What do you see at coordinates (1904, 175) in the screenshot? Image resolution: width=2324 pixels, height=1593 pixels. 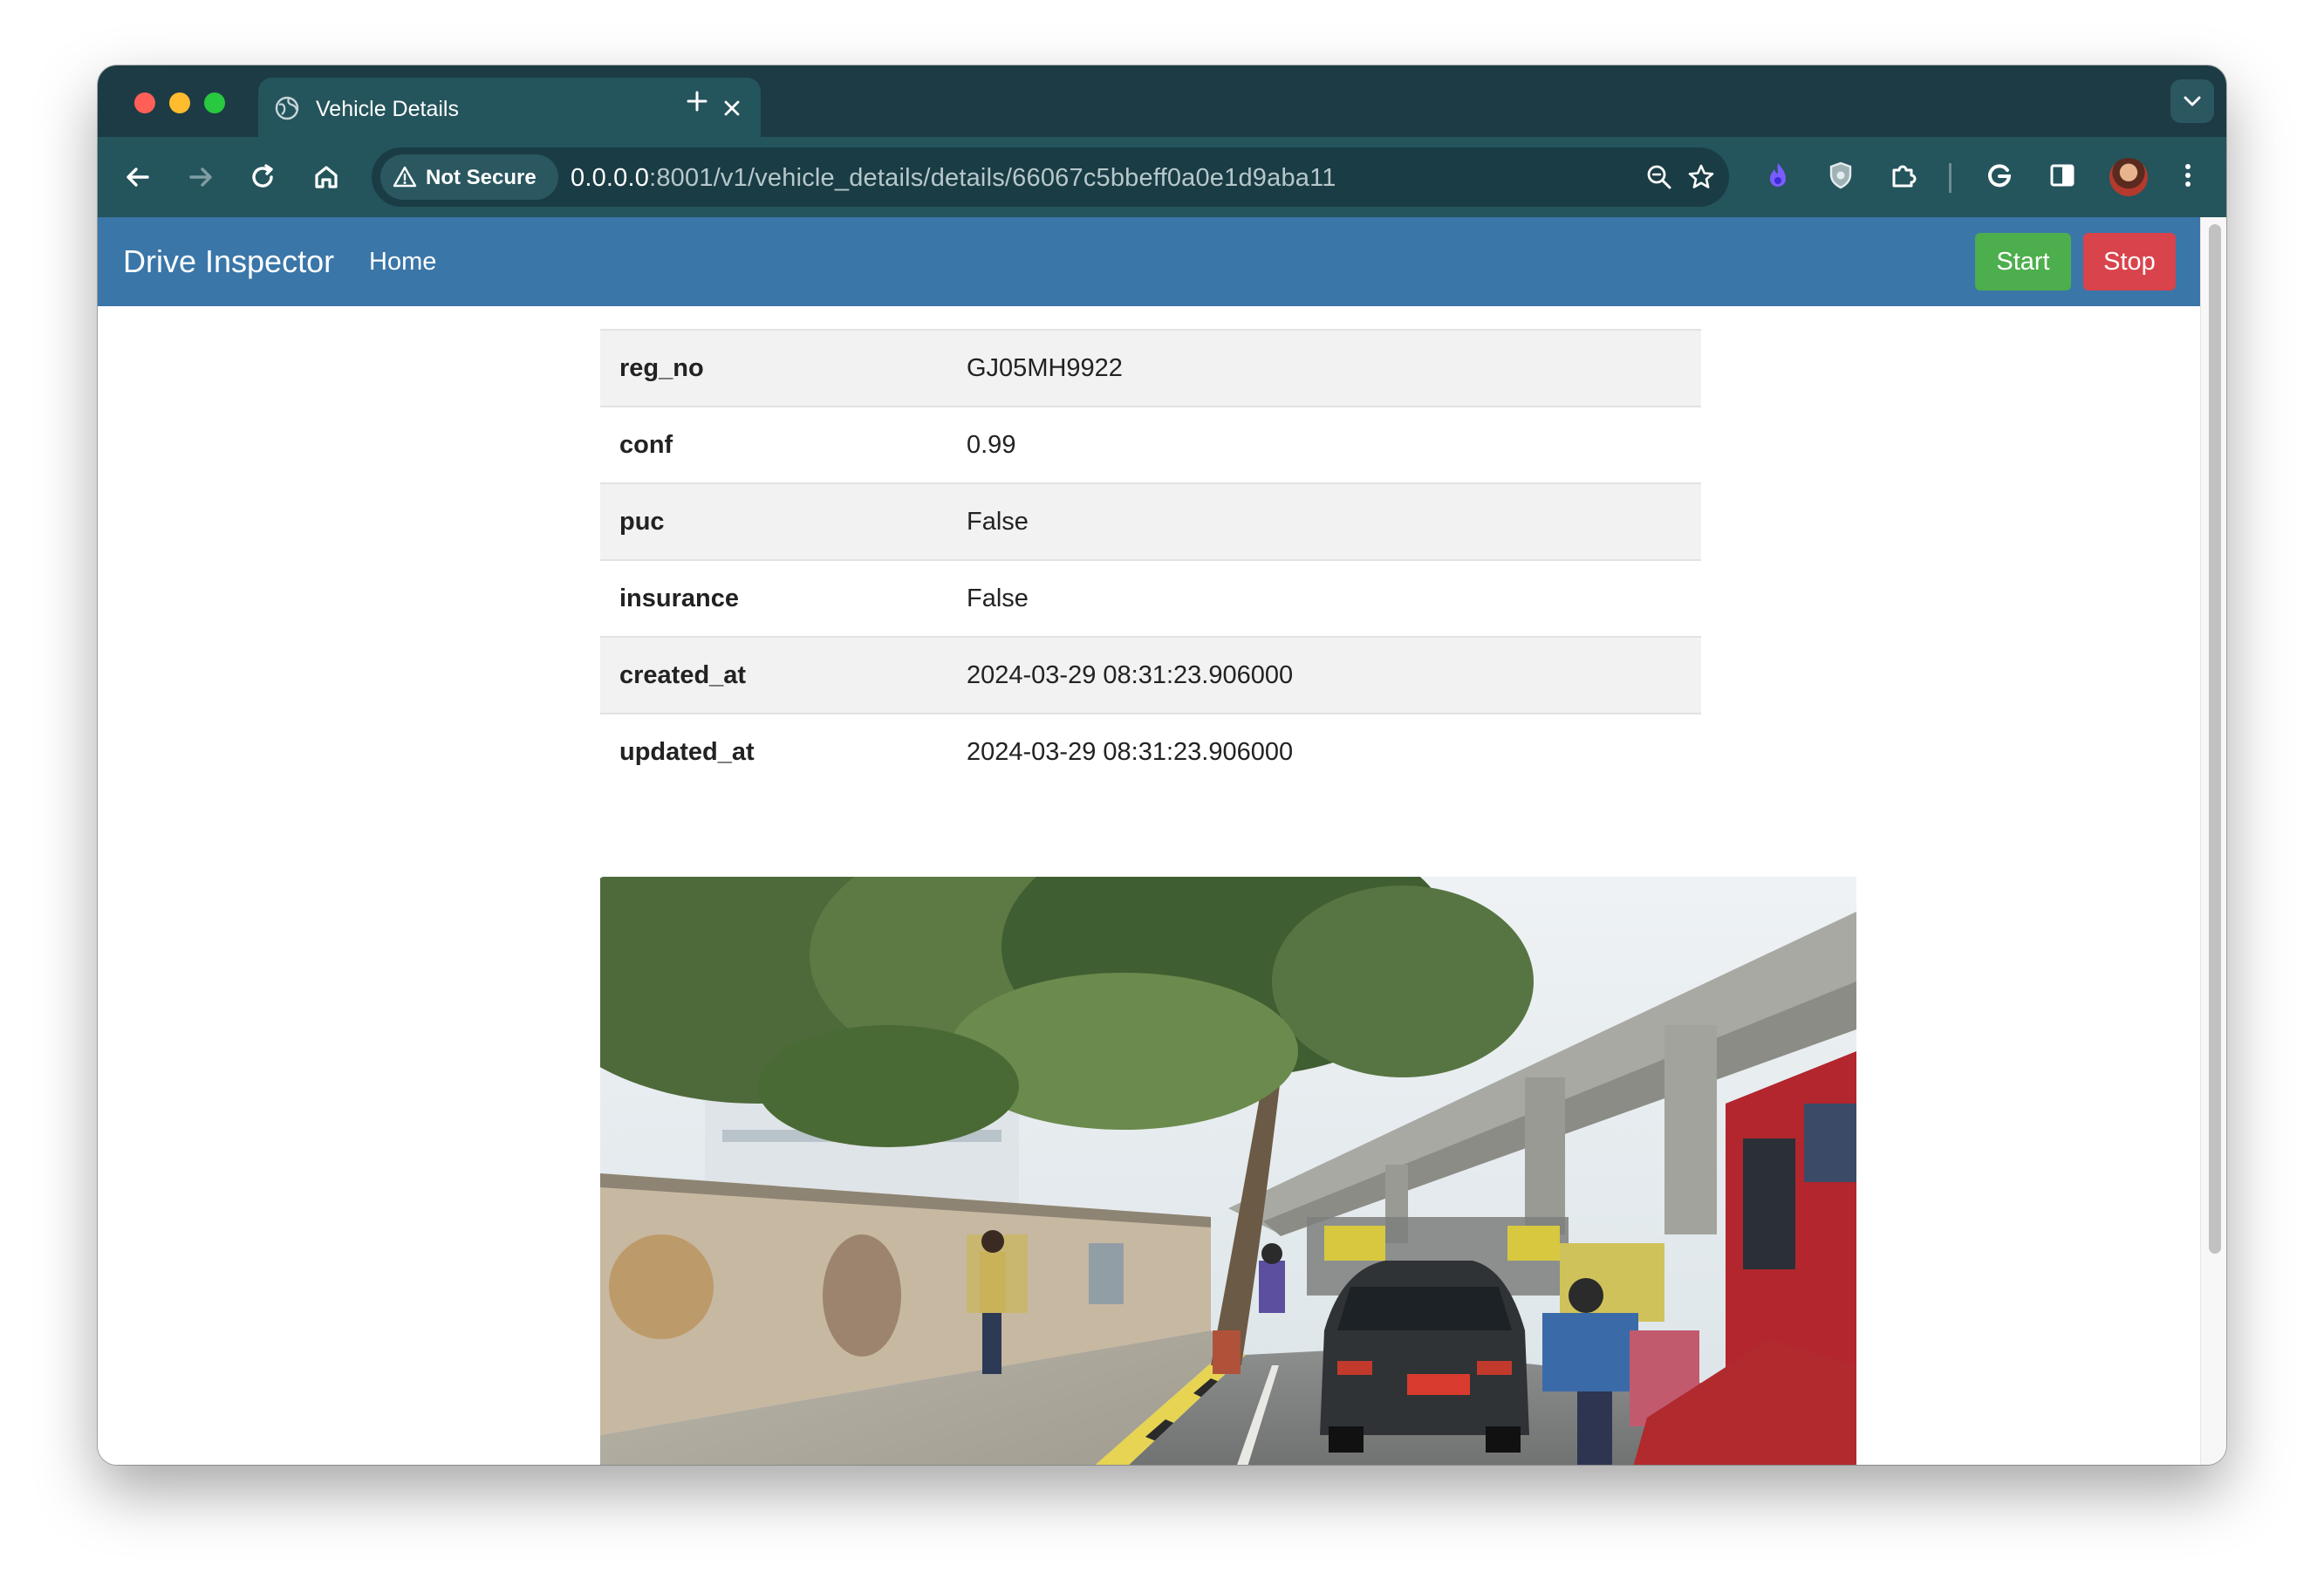 I see `puzzle-icon` at bounding box center [1904, 175].